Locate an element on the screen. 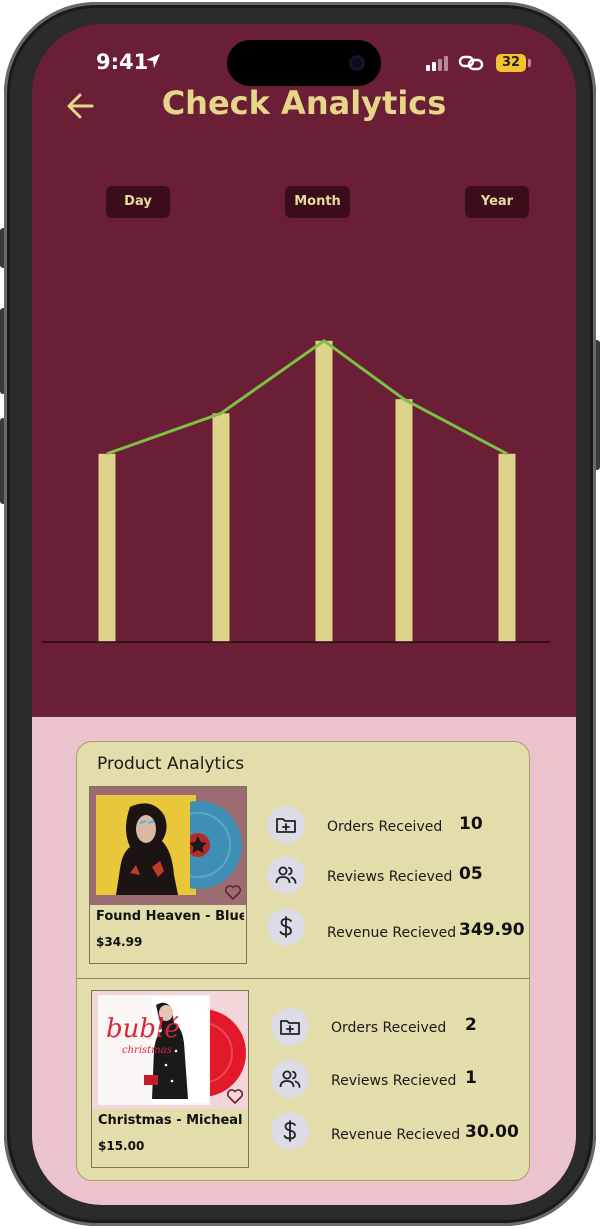  revenue-value: 349.90 is located at coordinates (492, 930).